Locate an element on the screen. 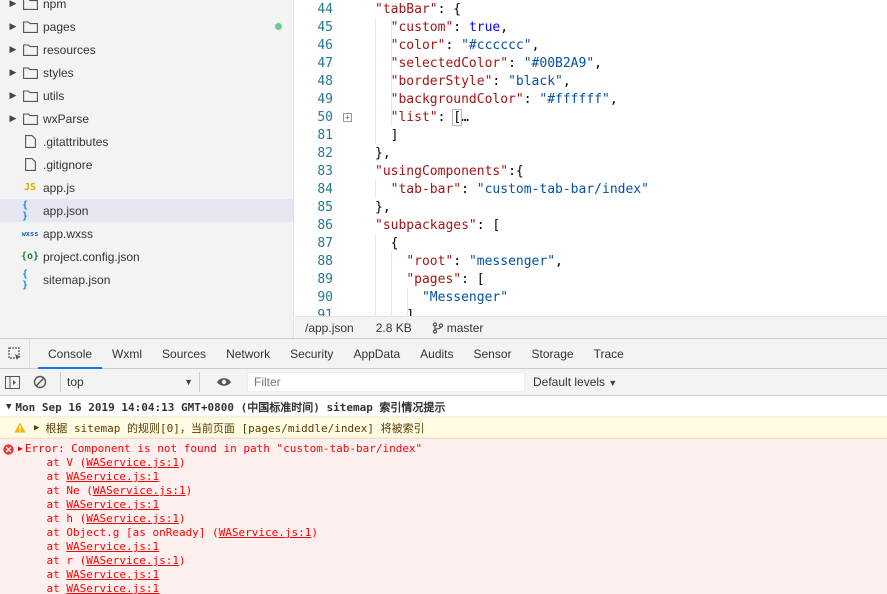  console-filter-input is located at coordinates (386, 382).